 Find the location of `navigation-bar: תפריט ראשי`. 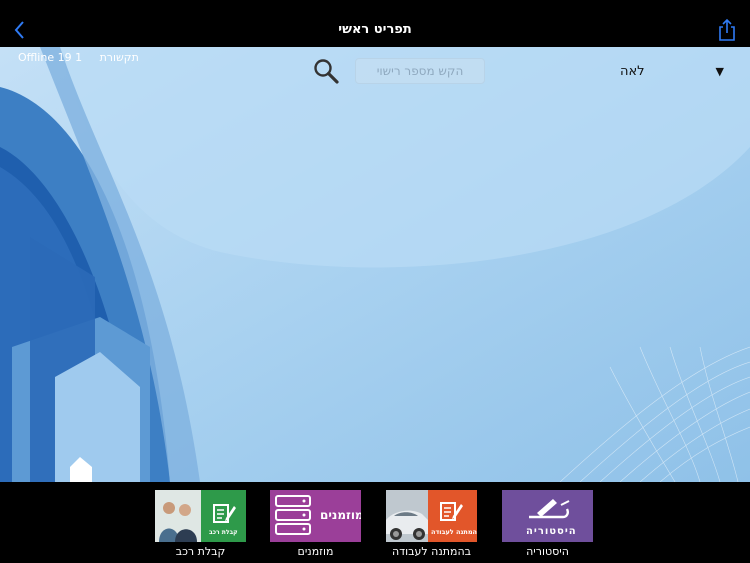

navigation-bar: תפריט ראשי is located at coordinates (375, 23).